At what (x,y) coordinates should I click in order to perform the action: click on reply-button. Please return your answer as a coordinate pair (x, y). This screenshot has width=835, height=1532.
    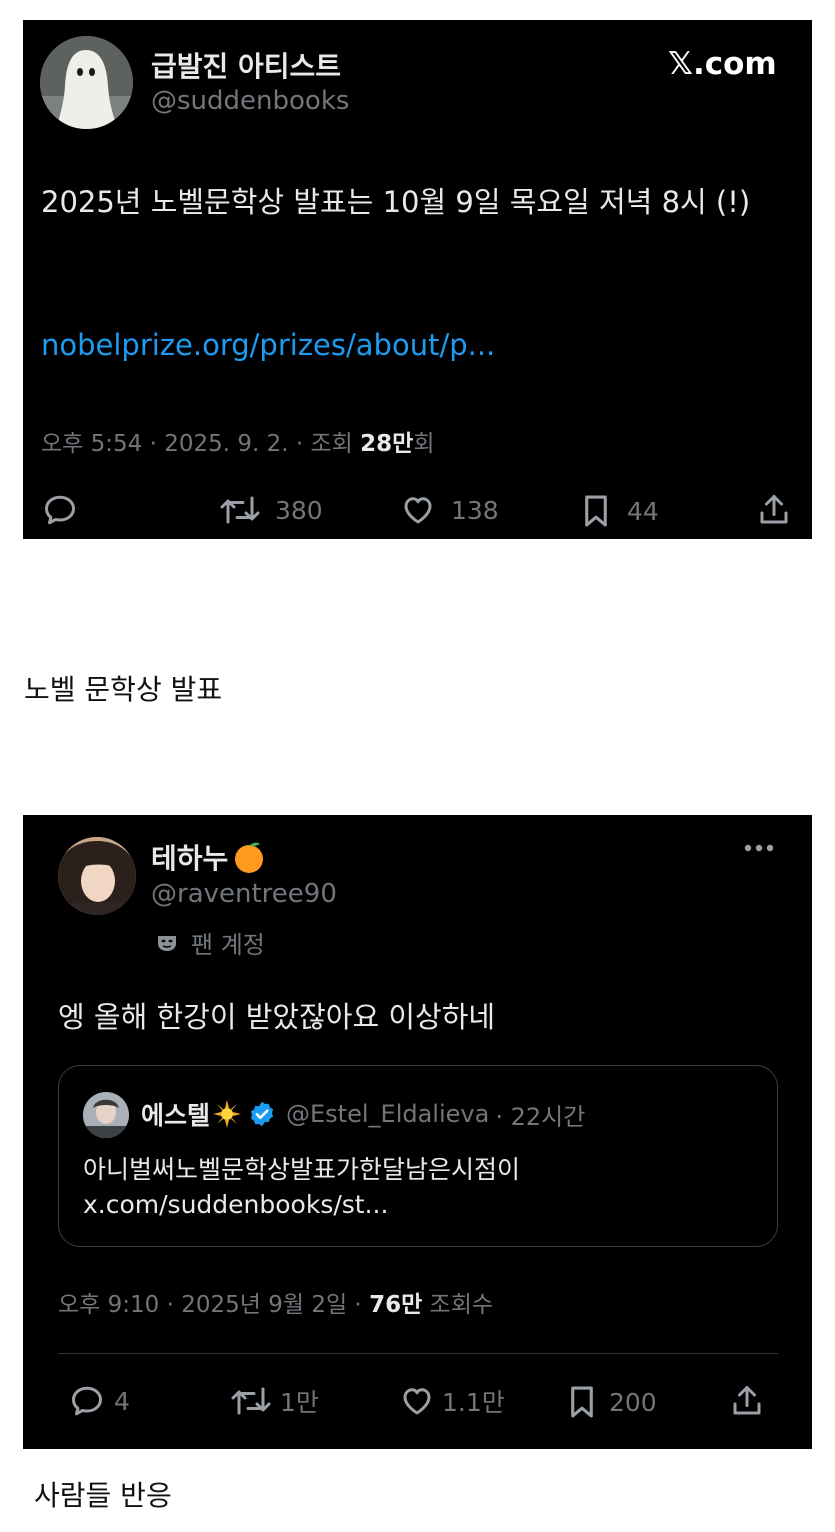
    Looking at the image, I should click on (60, 510).